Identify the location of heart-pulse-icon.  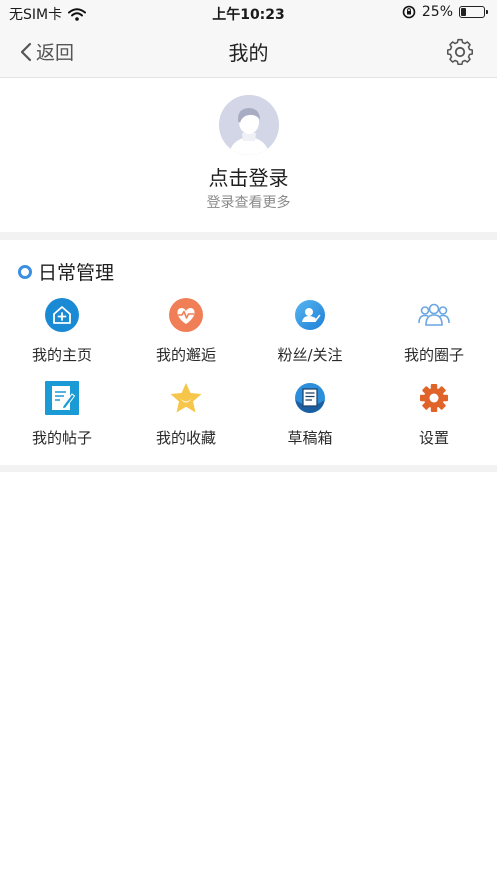
(186, 315).